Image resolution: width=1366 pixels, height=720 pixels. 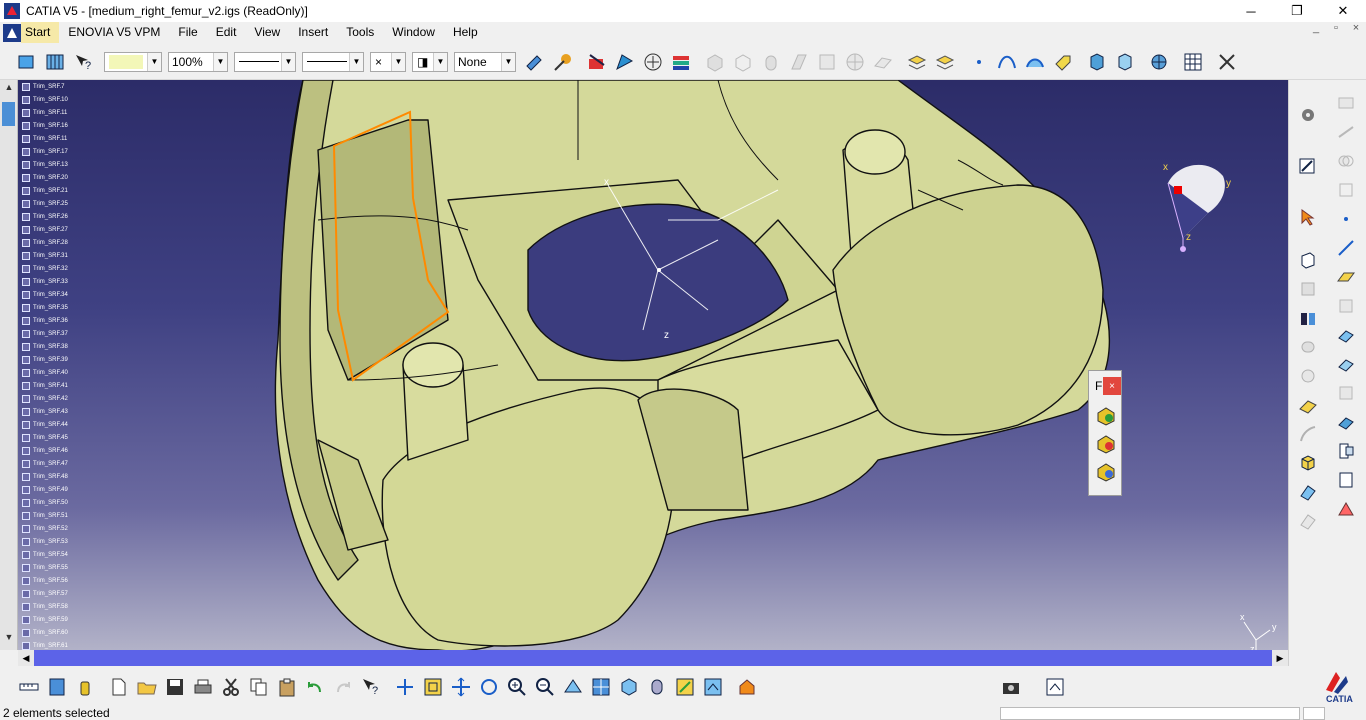 What do you see at coordinates (1356, 28) in the screenshot?
I see `mdi-close-button: ×` at bounding box center [1356, 28].